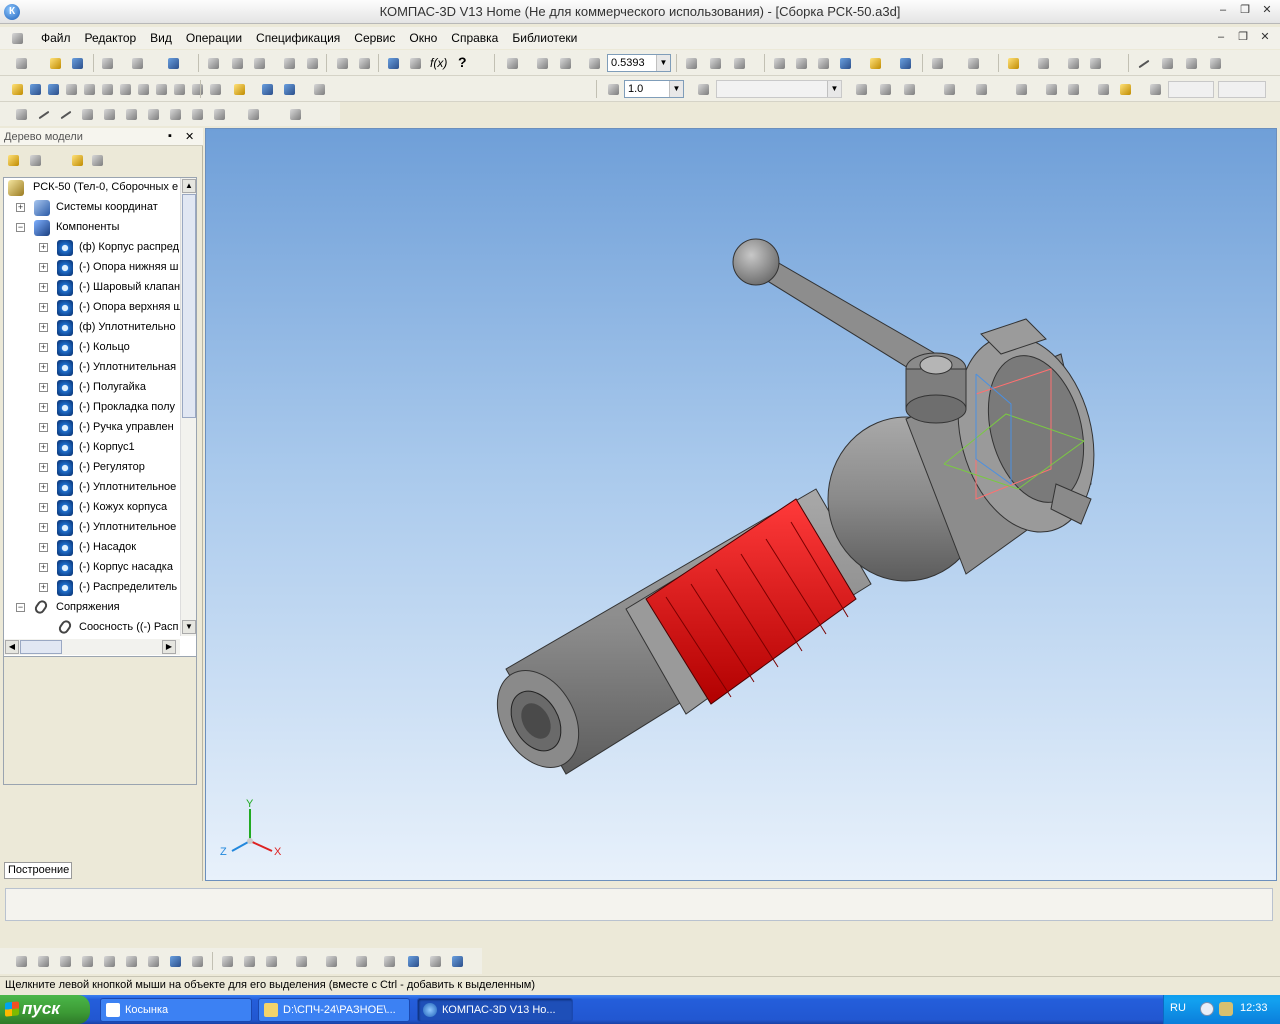  Describe the element at coordinates (905, 63) in the screenshot. I see `perspective-icon` at that location.